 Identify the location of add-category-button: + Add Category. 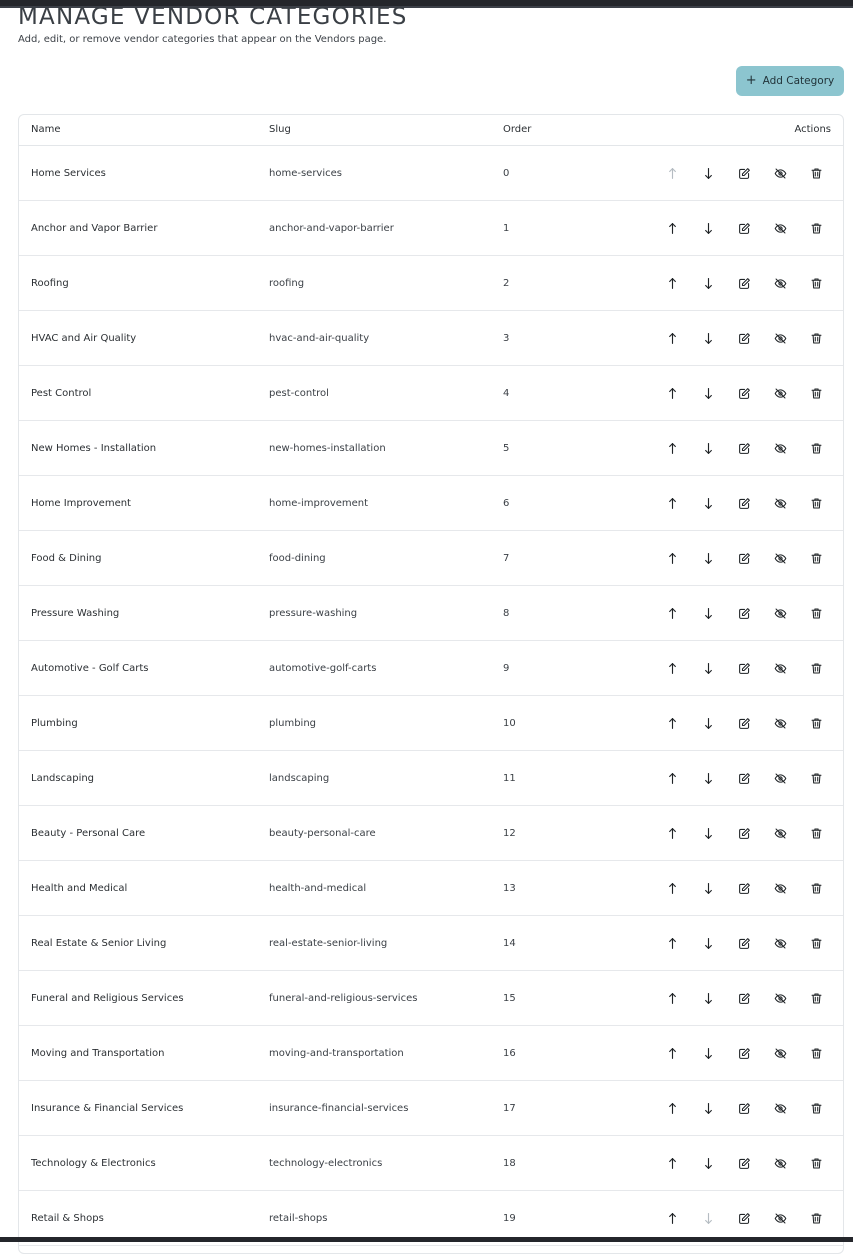
(790, 81).